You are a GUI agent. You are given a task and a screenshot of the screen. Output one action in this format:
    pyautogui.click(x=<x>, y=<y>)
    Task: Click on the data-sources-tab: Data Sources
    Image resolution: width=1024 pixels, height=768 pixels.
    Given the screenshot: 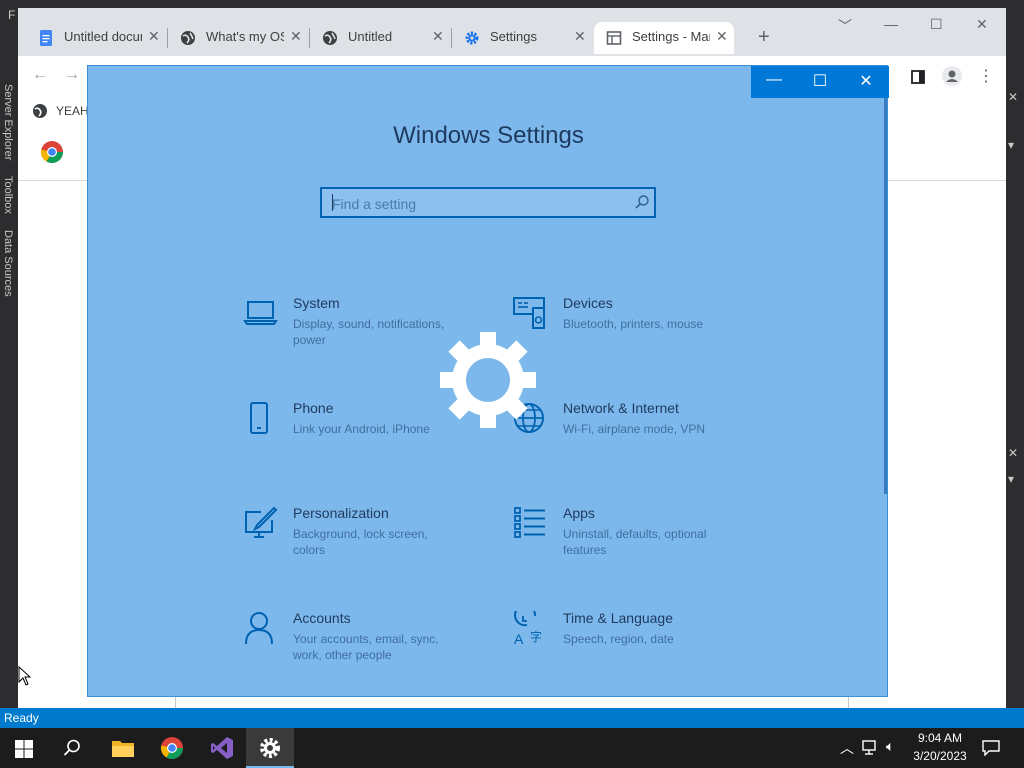 What is the action you would take?
    pyautogui.click(x=8, y=263)
    